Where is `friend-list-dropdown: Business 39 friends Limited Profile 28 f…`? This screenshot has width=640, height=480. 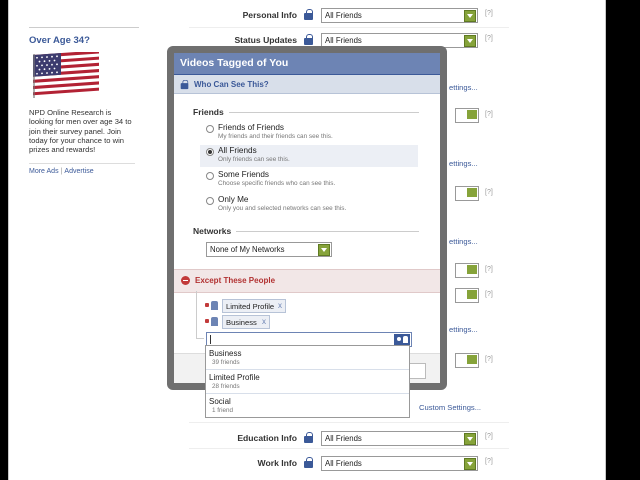 friend-list-dropdown: Business 39 friends Limited Profile 28 f… is located at coordinates (307, 381).